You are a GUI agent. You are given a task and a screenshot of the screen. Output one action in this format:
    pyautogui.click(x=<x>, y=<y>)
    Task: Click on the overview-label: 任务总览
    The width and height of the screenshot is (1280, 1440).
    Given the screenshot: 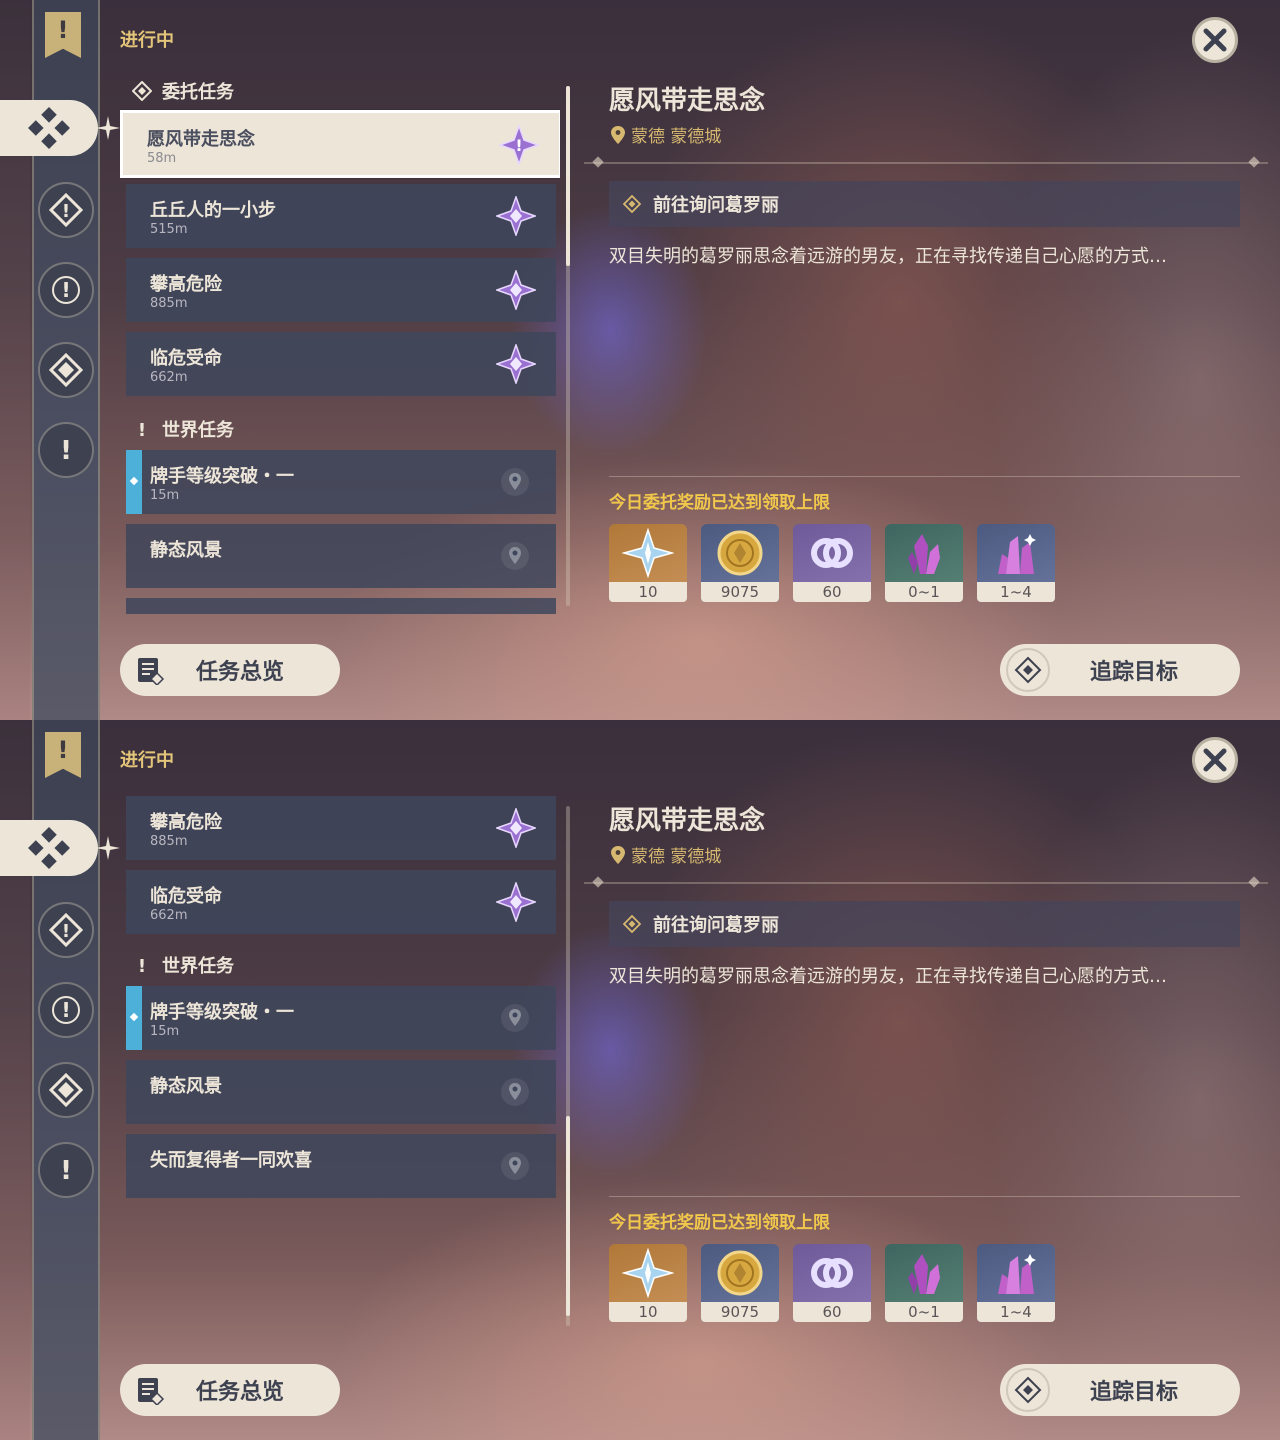 What is the action you would take?
    pyautogui.click(x=240, y=1392)
    